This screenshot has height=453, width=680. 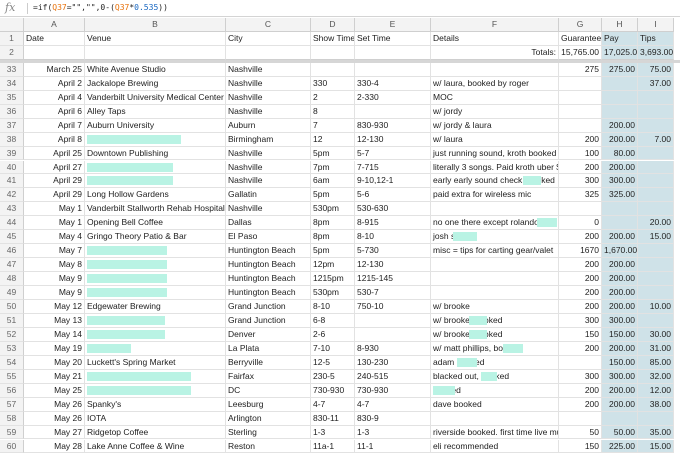 What do you see at coordinates (12, 209) in the screenshot?
I see `row-number: 43` at bounding box center [12, 209].